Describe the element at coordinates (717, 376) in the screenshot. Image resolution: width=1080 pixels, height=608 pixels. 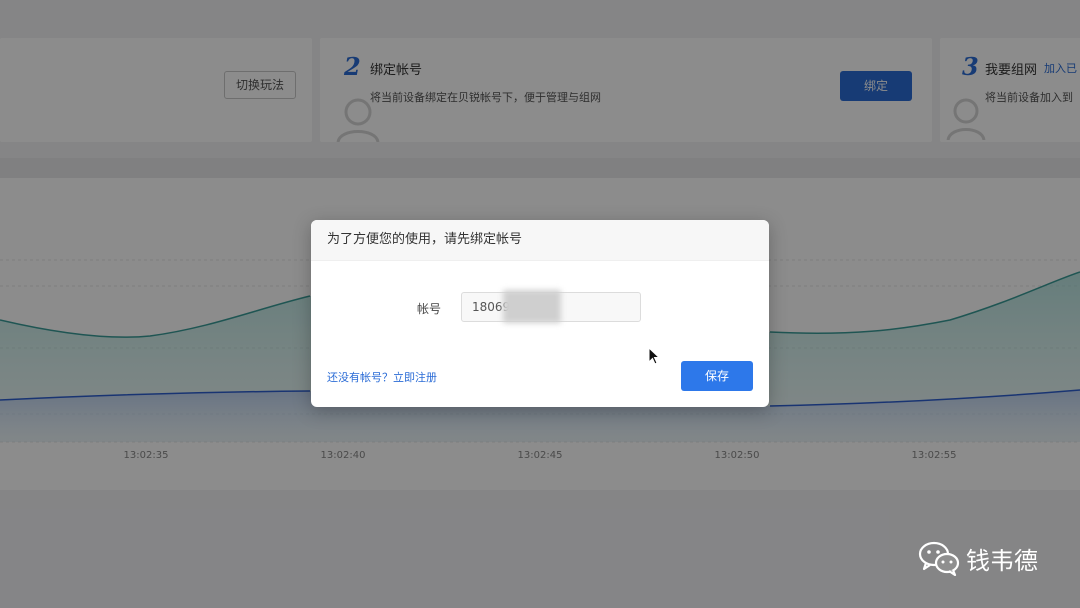
I see `save-button: 保存` at that location.